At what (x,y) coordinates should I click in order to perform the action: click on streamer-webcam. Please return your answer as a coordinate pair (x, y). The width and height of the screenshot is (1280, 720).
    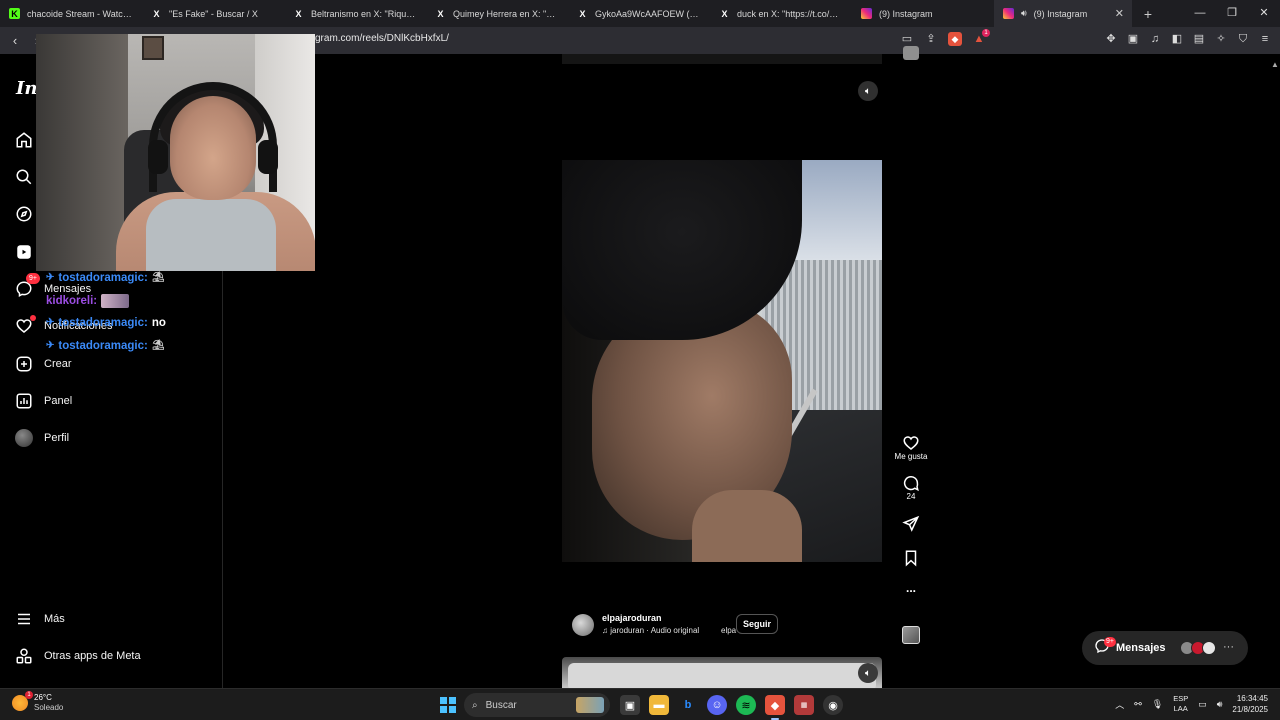
    Looking at the image, I should click on (175, 152).